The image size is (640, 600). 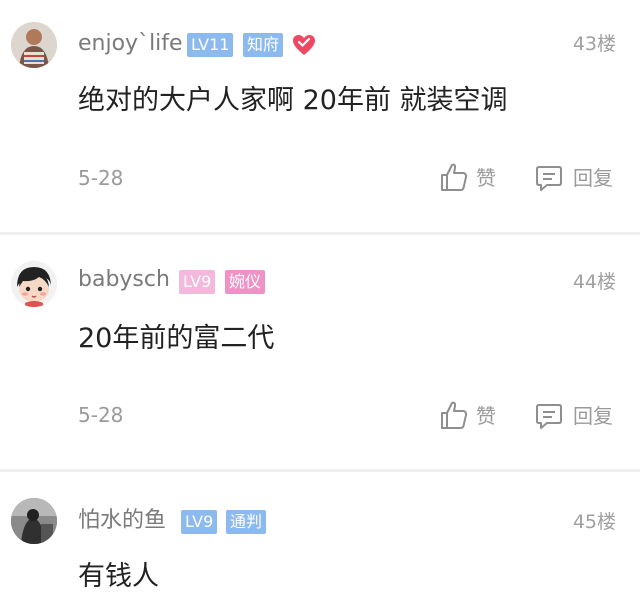 I want to click on comment-text: 20年前的富二代, so click(x=176, y=338).